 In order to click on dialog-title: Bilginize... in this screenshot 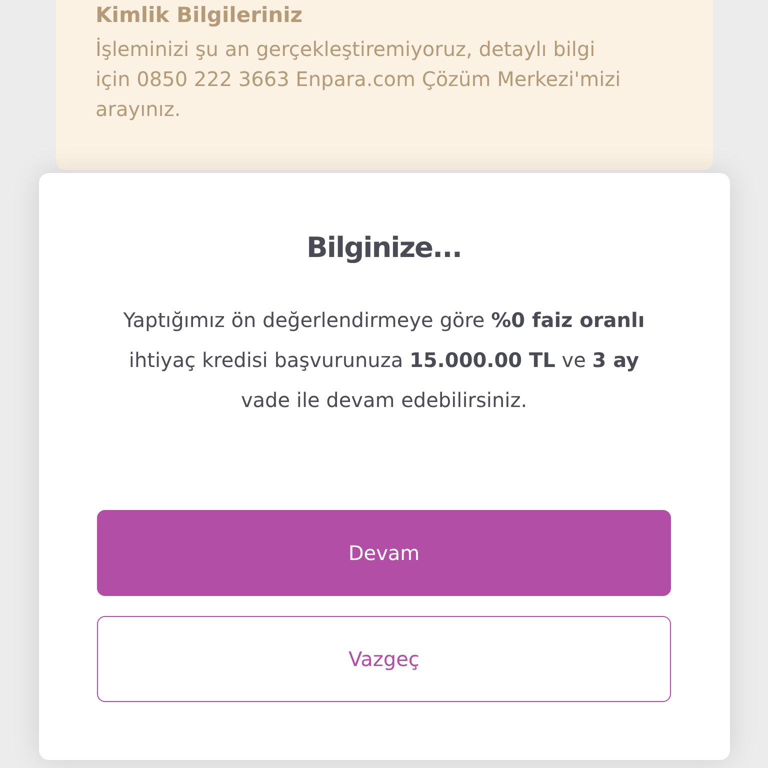, I will do `click(384, 247)`.